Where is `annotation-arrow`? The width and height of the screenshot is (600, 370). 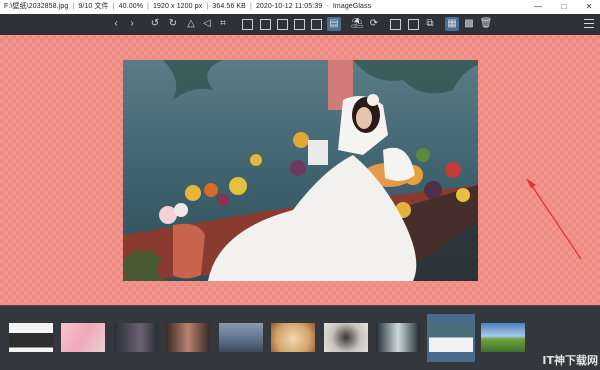
annotation-arrow is located at coordinates (554, 219).